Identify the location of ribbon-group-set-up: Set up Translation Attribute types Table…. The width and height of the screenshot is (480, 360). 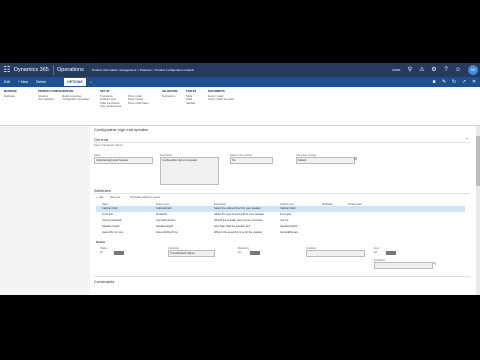
(110, 99).